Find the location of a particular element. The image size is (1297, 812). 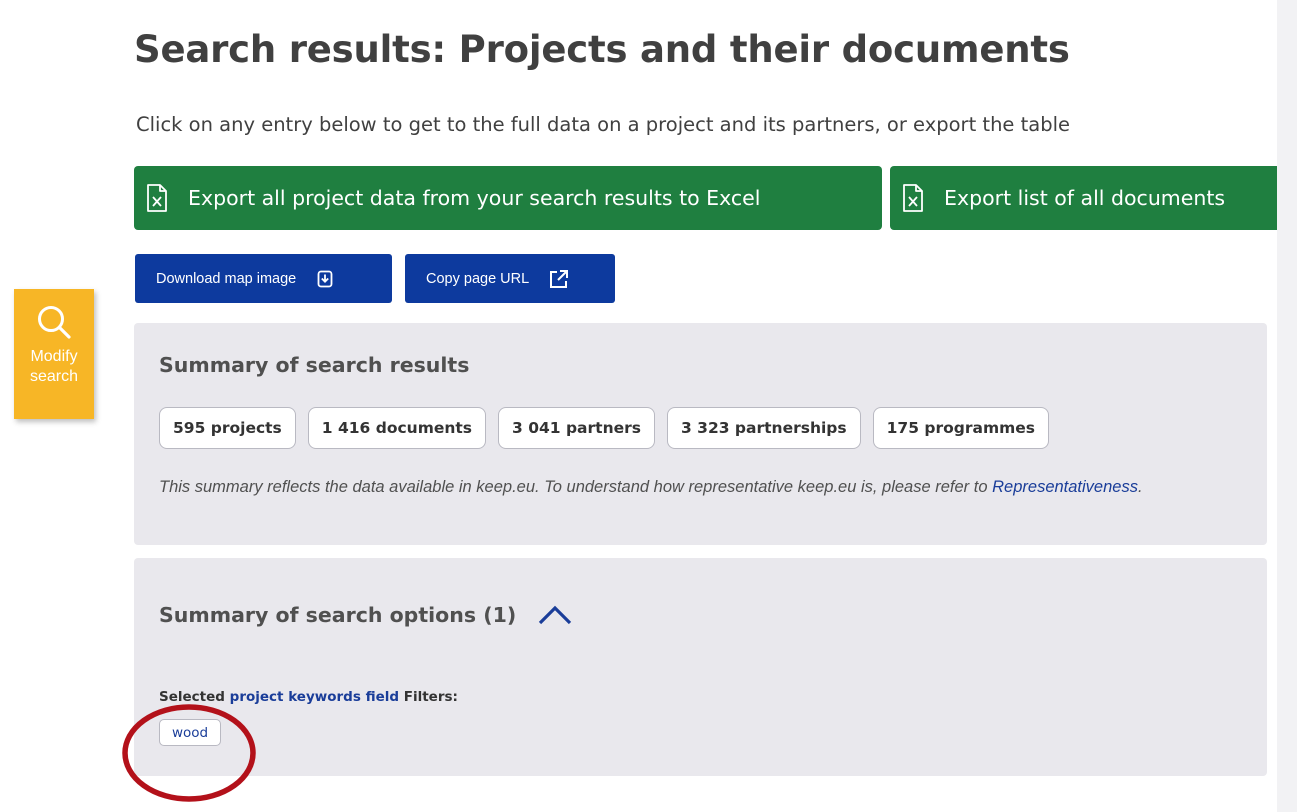

export-documents-label: Export list of all documents is located at coordinates (1085, 198).